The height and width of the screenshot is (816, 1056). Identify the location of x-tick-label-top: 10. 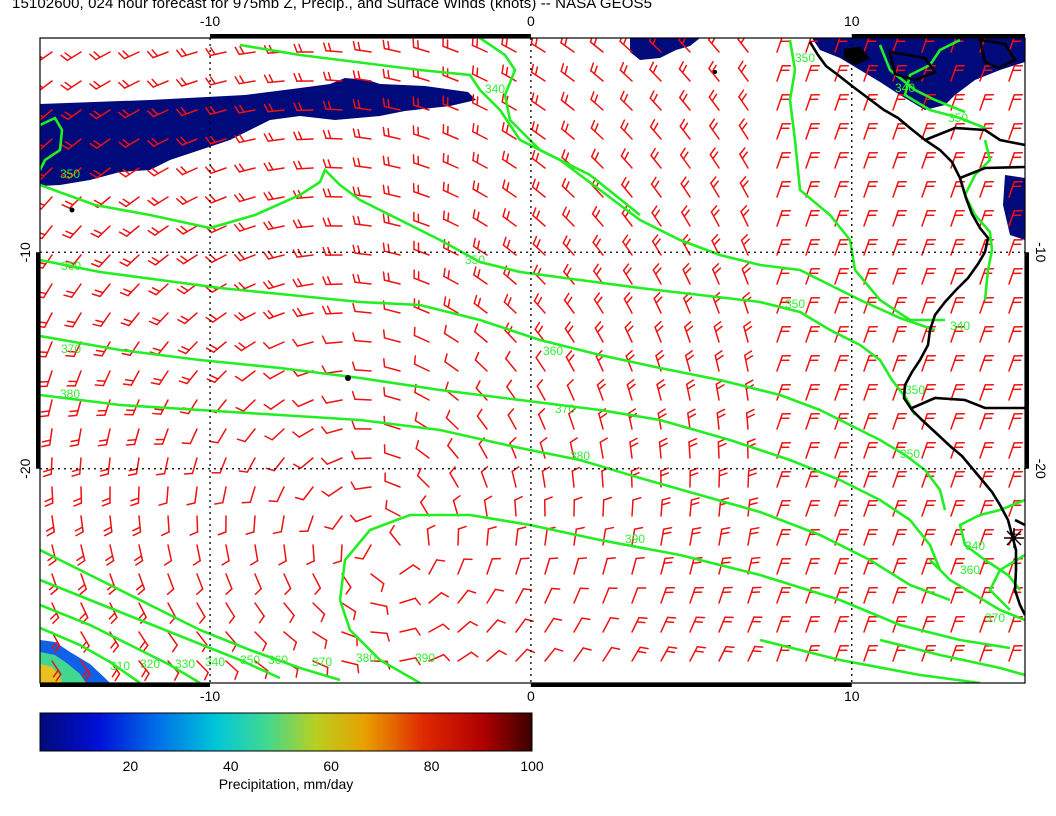
(852, 21).